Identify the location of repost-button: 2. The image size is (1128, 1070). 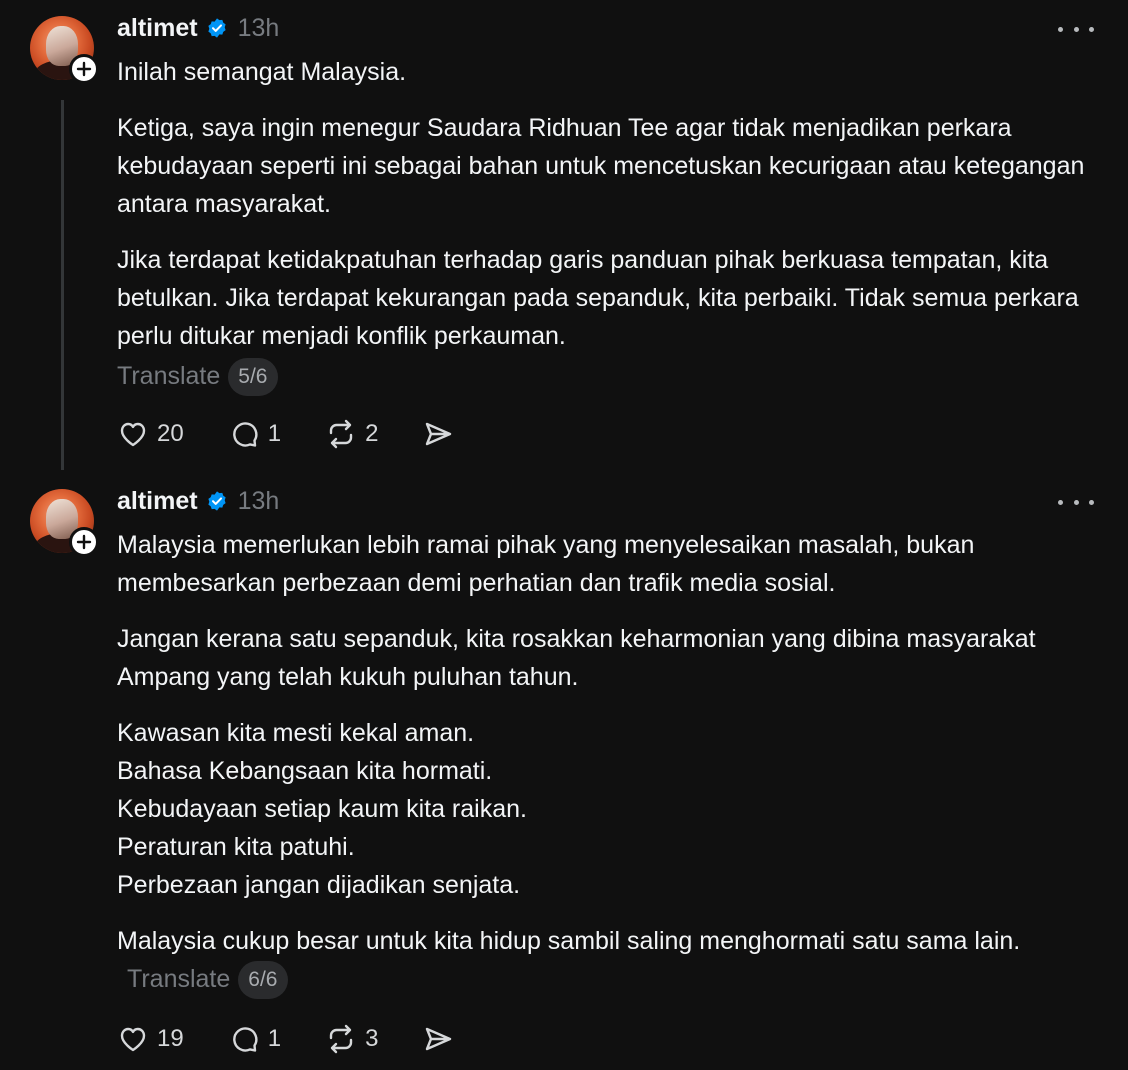
(351, 434).